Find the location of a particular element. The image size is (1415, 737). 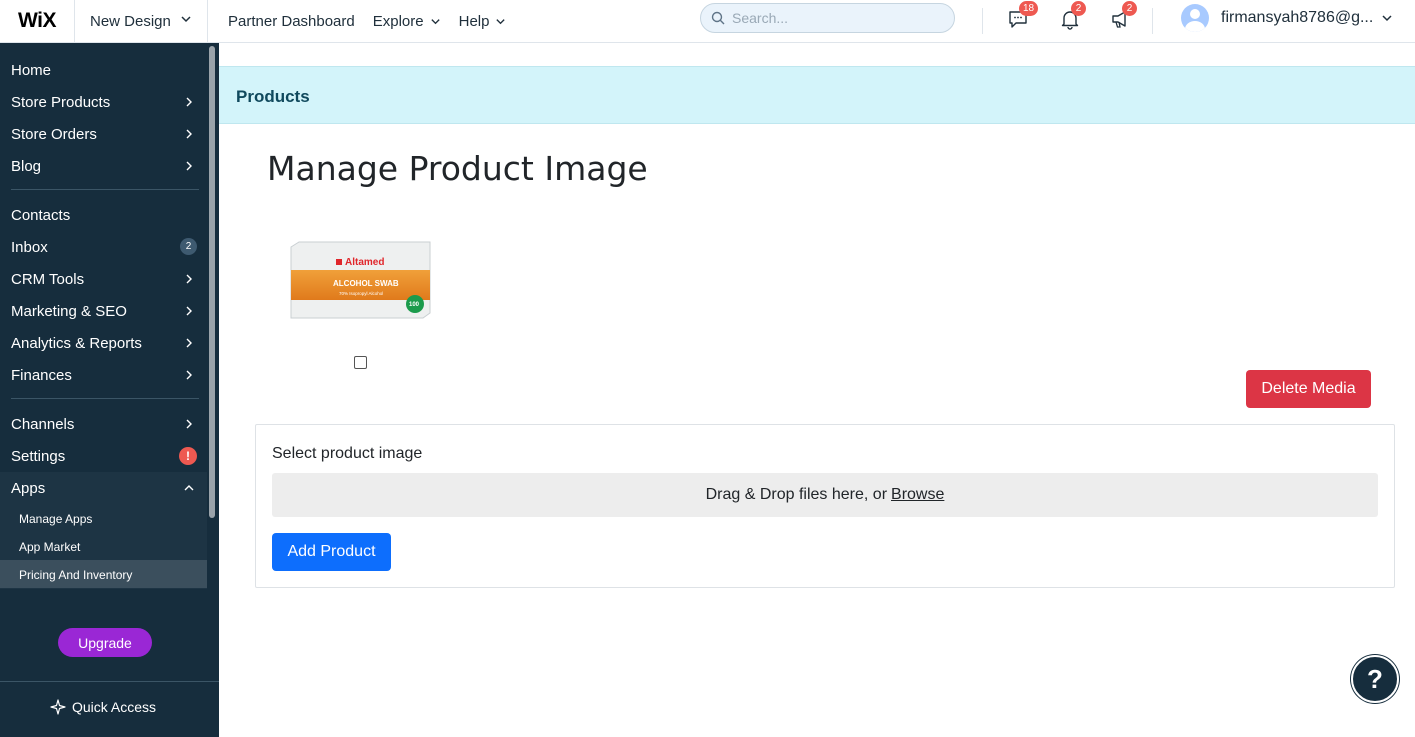

sidebar-subitem-pricing-inventory: Pricing And Inventory is located at coordinates (109, 575).